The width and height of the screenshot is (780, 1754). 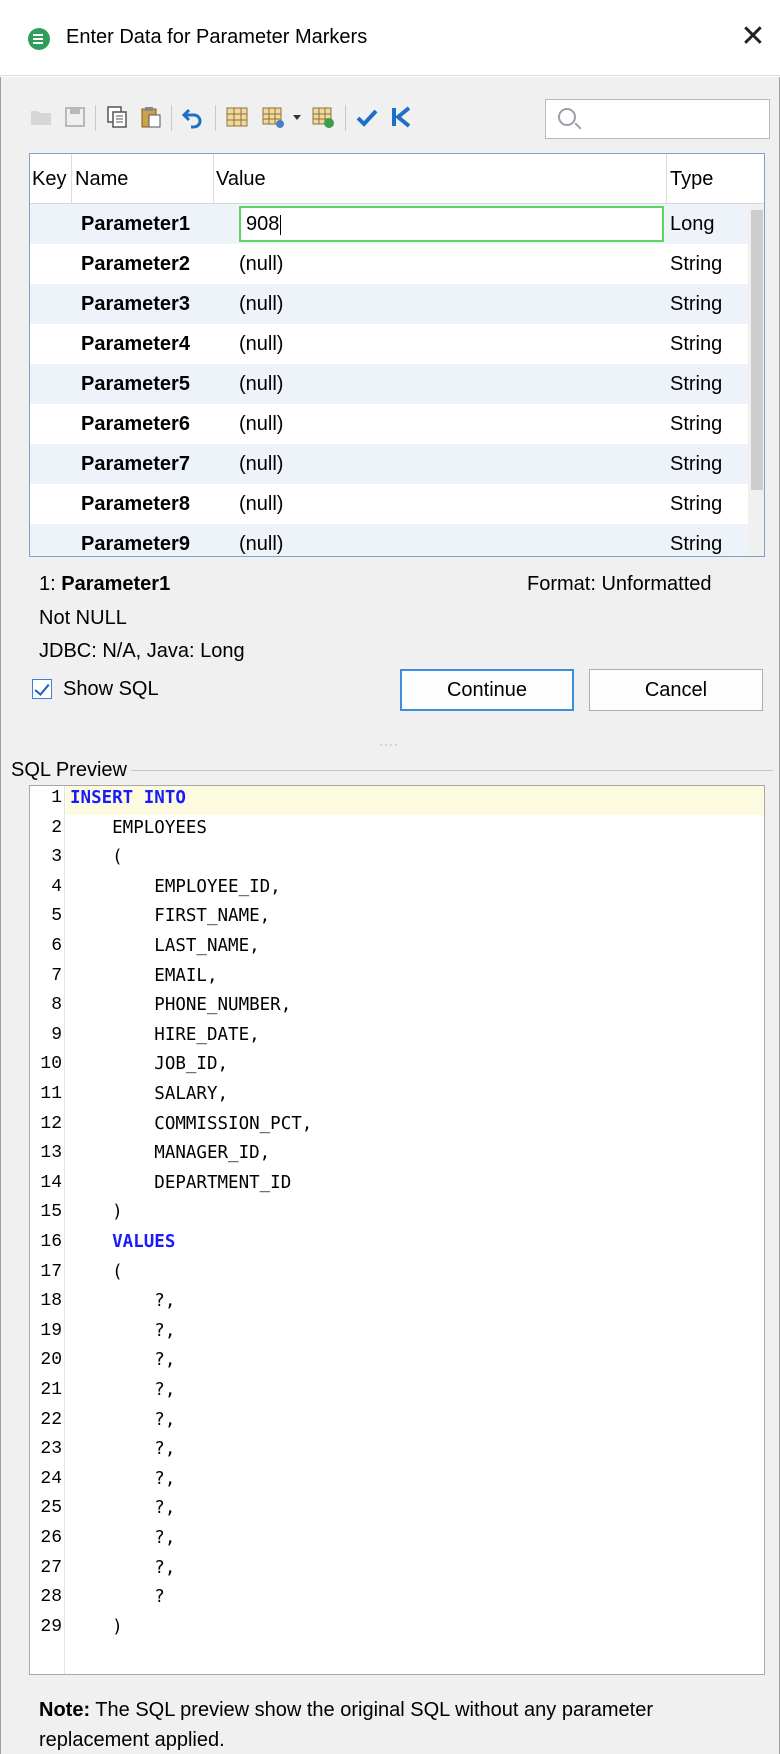 I want to click on param-name: Parameter7, so click(x=135, y=464).